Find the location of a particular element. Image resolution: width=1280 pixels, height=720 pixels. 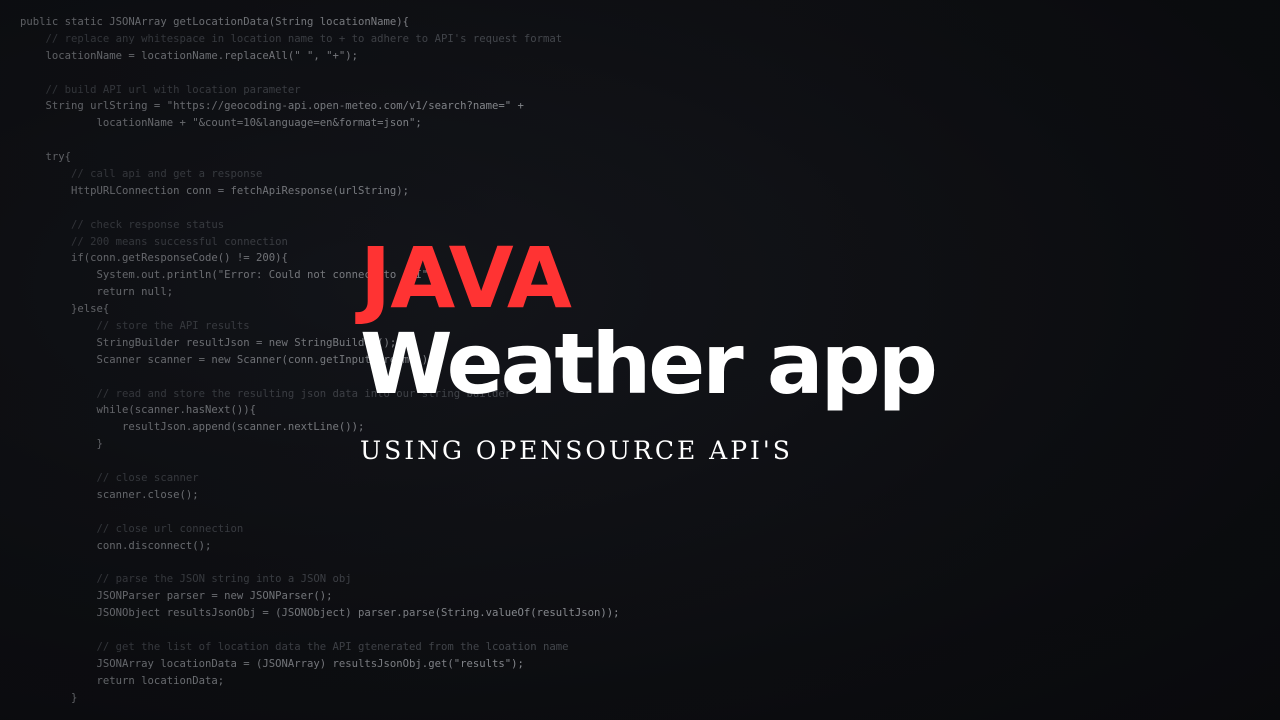

title-weather-app: Weather app is located at coordinates (649, 364).